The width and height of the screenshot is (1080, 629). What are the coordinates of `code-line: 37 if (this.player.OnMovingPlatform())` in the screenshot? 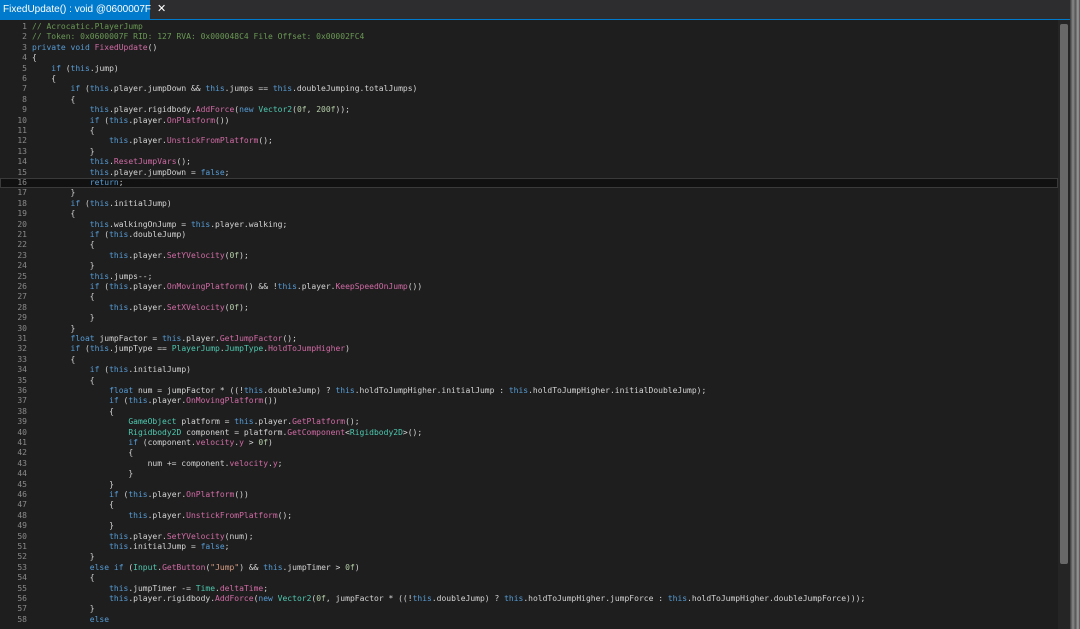 It's located at (529, 401).